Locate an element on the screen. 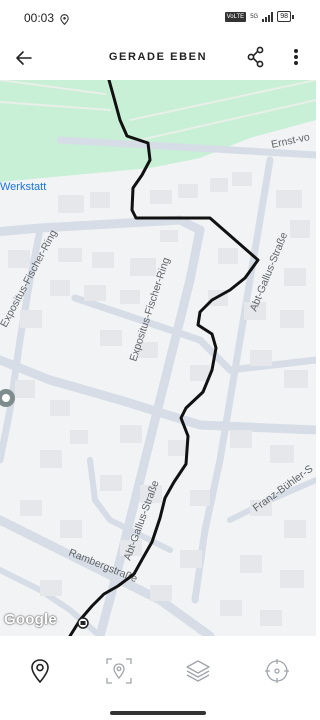  bottom-toolbar is located at coordinates (158, 678).